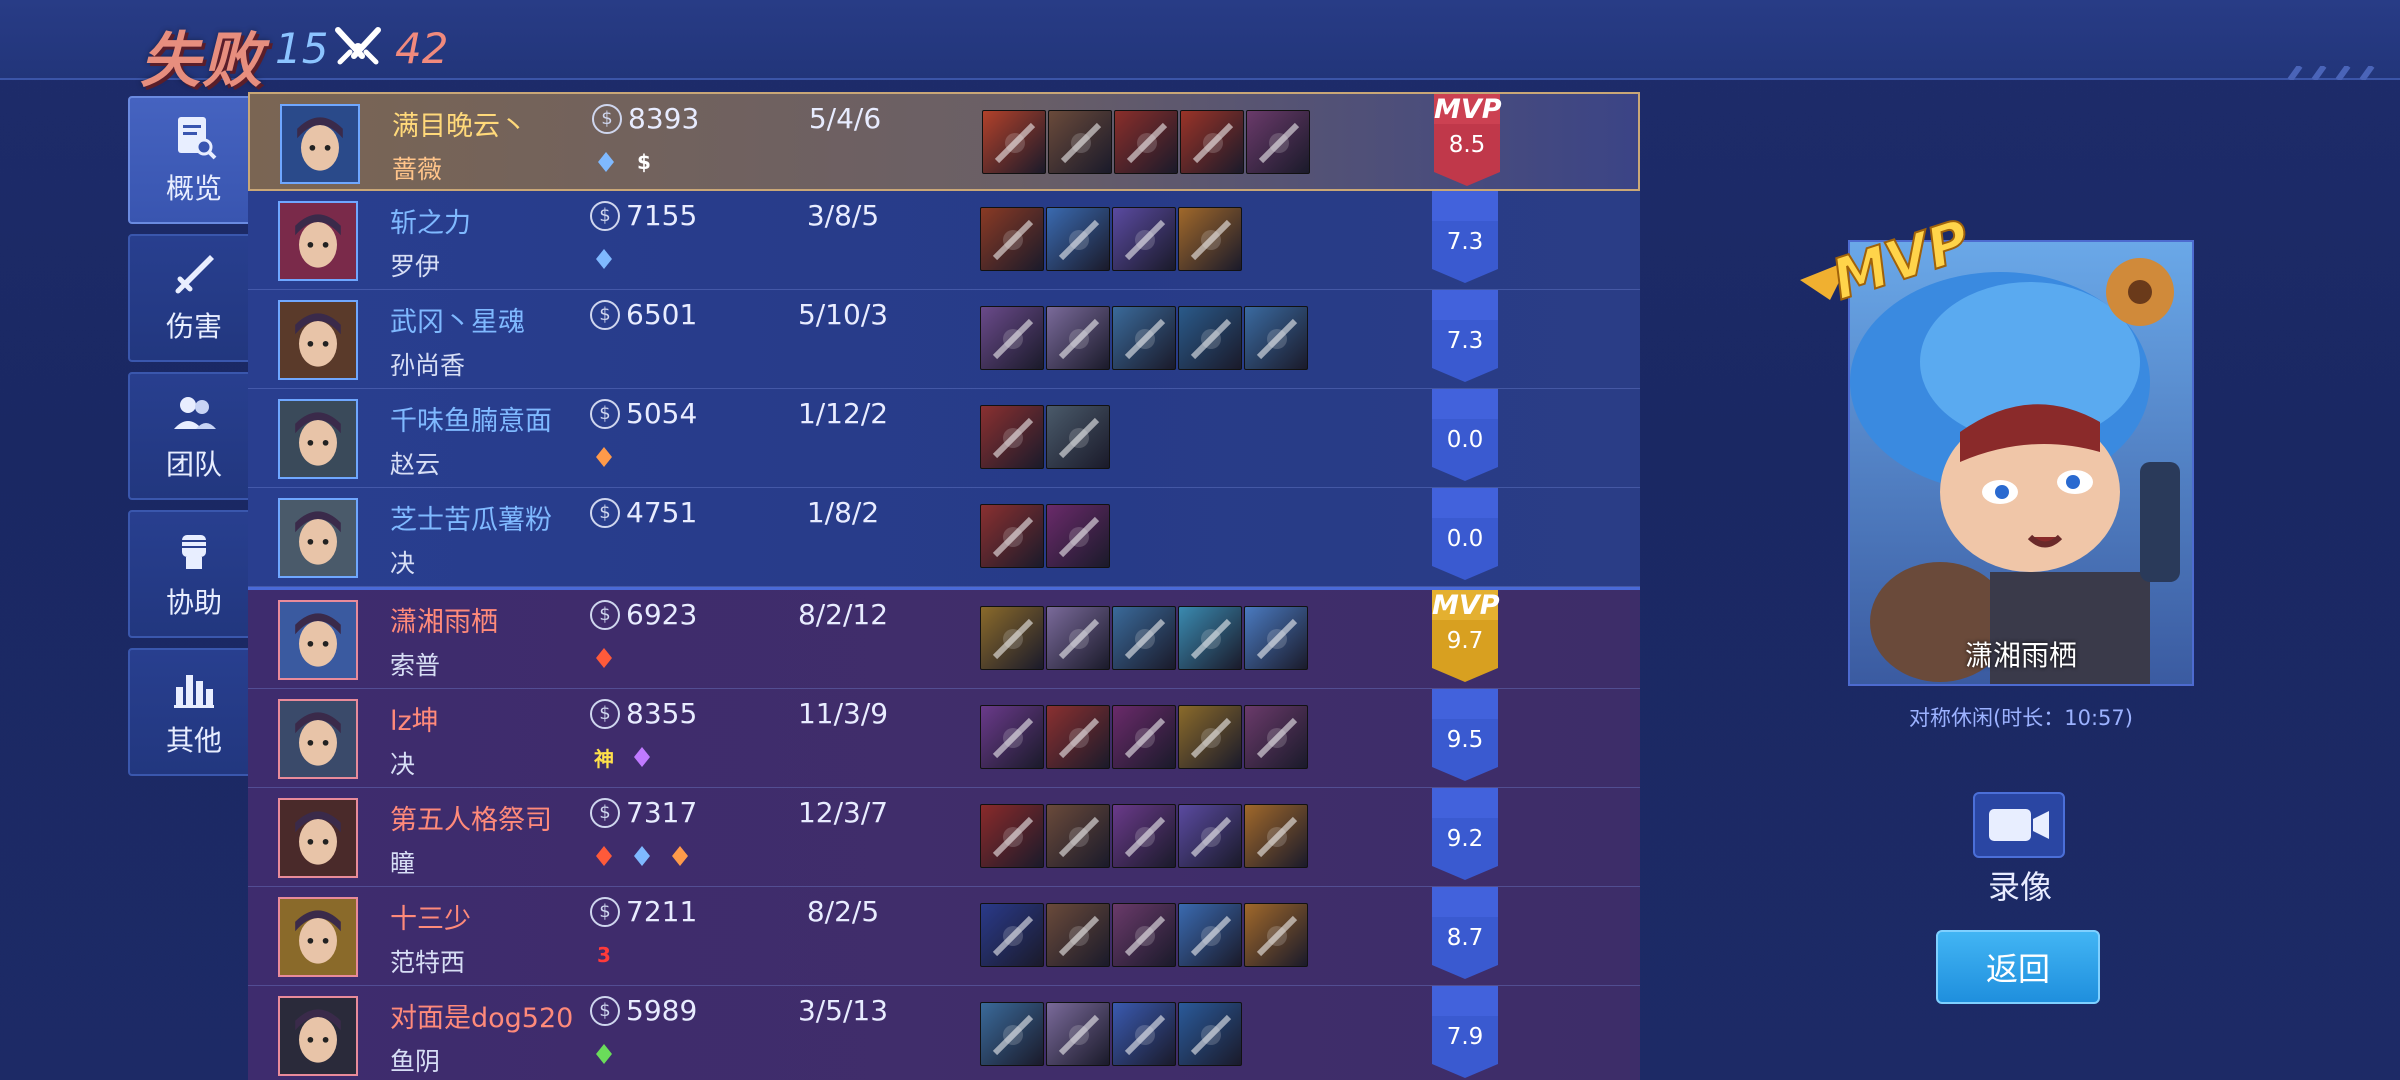  What do you see at coordinates (444, 619) in the screenshot?
I see `player-name: 潇湘雨栖` at bounding box center [444, 619].